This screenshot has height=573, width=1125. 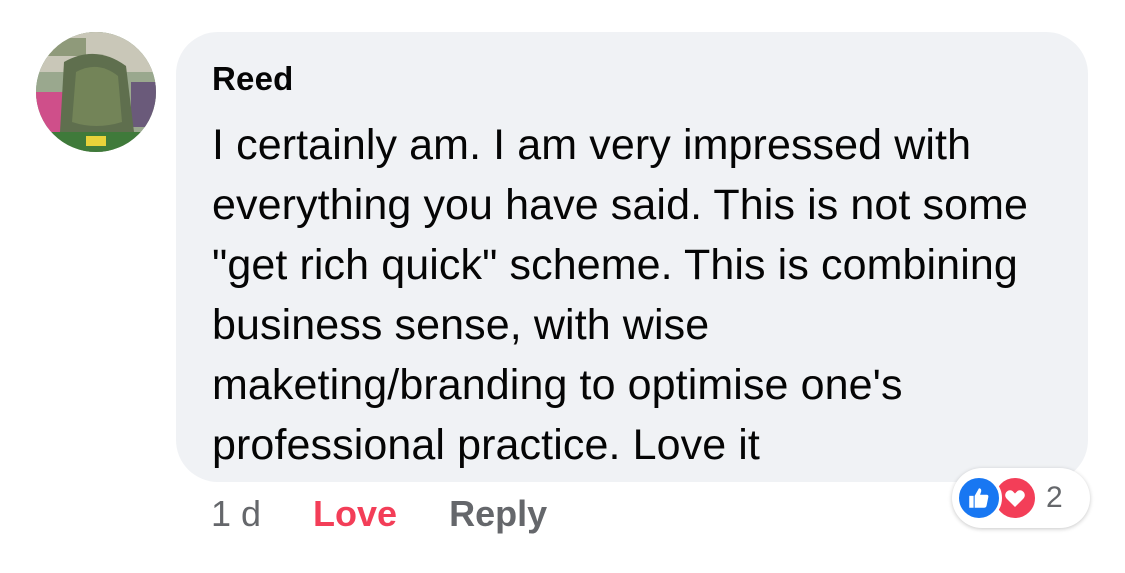 I want to click on reply-button: Reply, so click(x=498, y=514).